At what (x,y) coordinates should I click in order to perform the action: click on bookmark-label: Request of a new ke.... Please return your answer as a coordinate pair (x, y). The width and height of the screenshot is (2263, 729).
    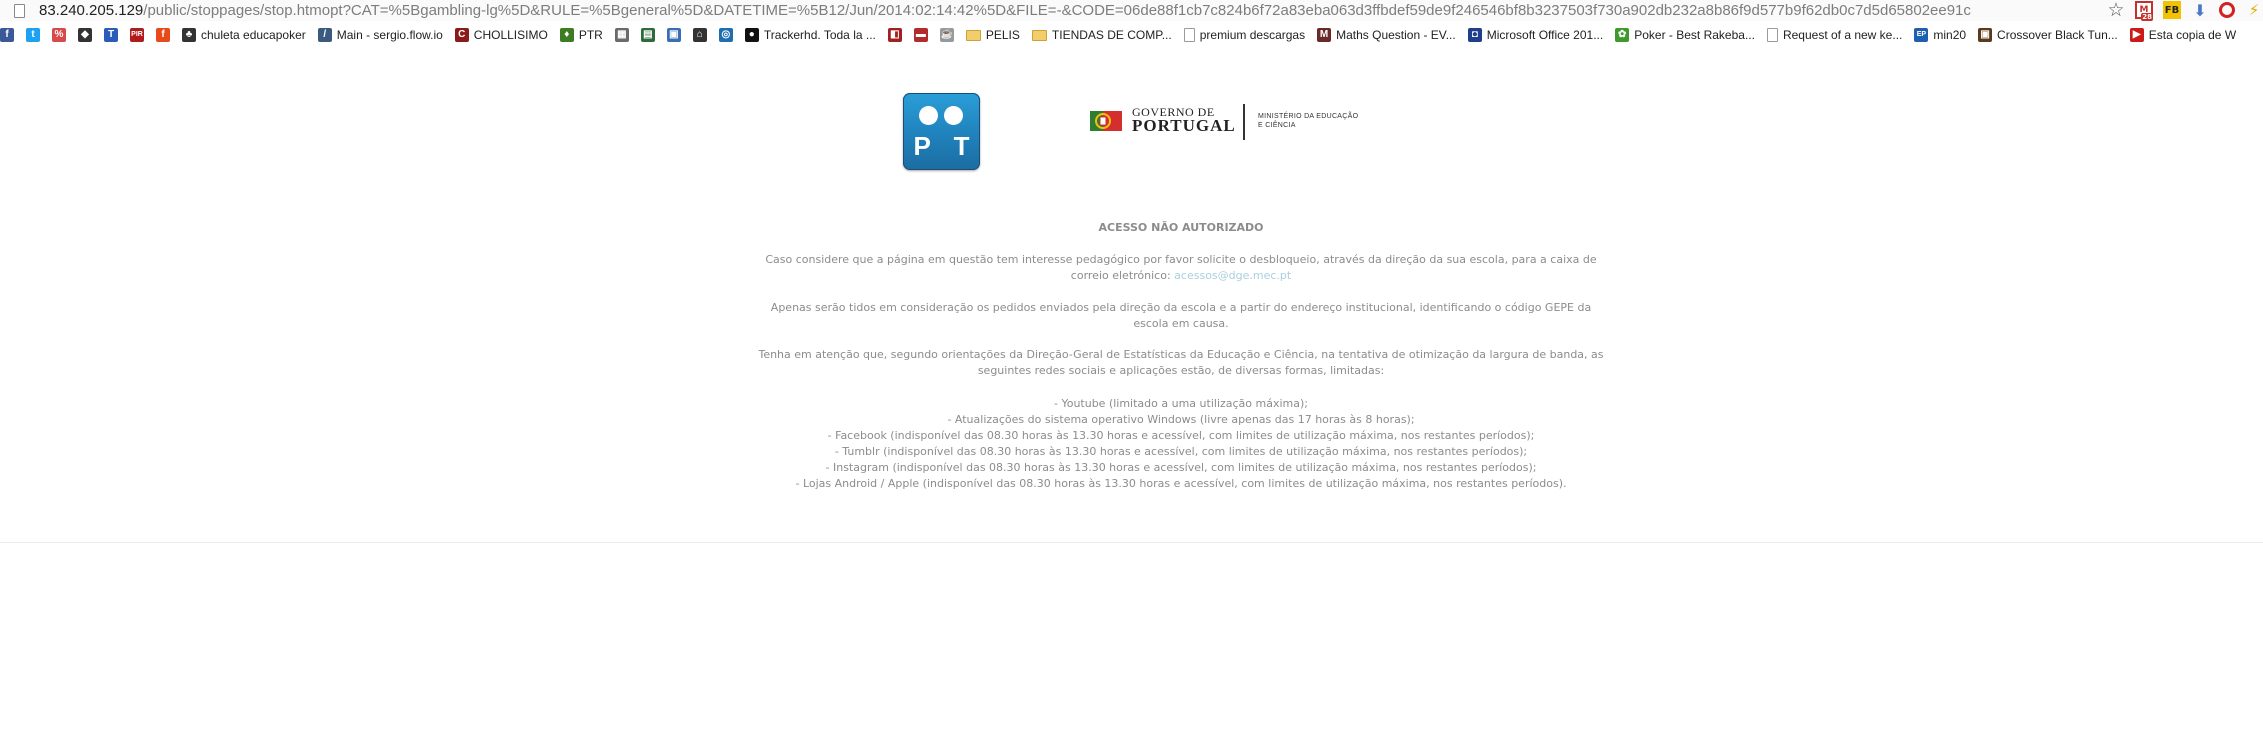
    Looking at the image, I should click on (1842, 35).